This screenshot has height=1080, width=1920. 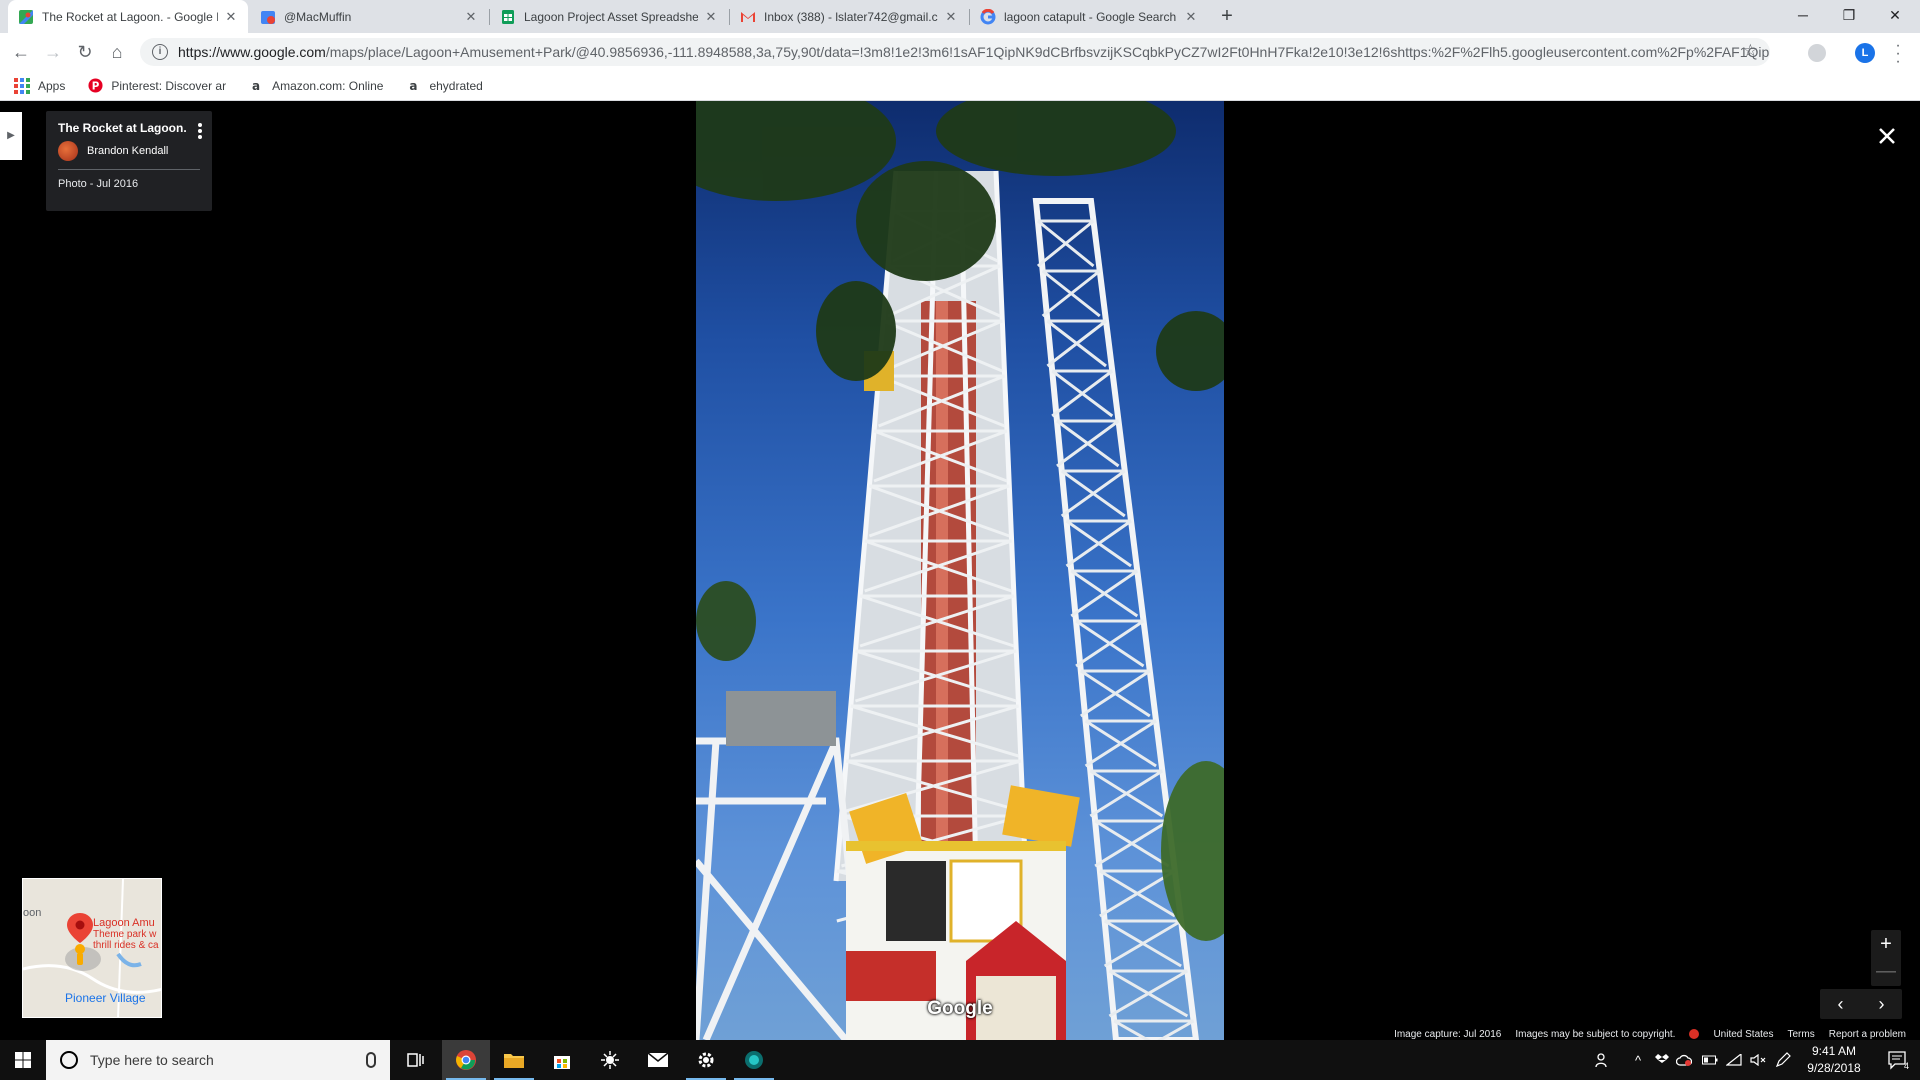 What do you see at coordinates (1638, 1060) in the screenshot?
I see `show-hidden-icons-icon: ^` at bounding box center [1638, 1060].